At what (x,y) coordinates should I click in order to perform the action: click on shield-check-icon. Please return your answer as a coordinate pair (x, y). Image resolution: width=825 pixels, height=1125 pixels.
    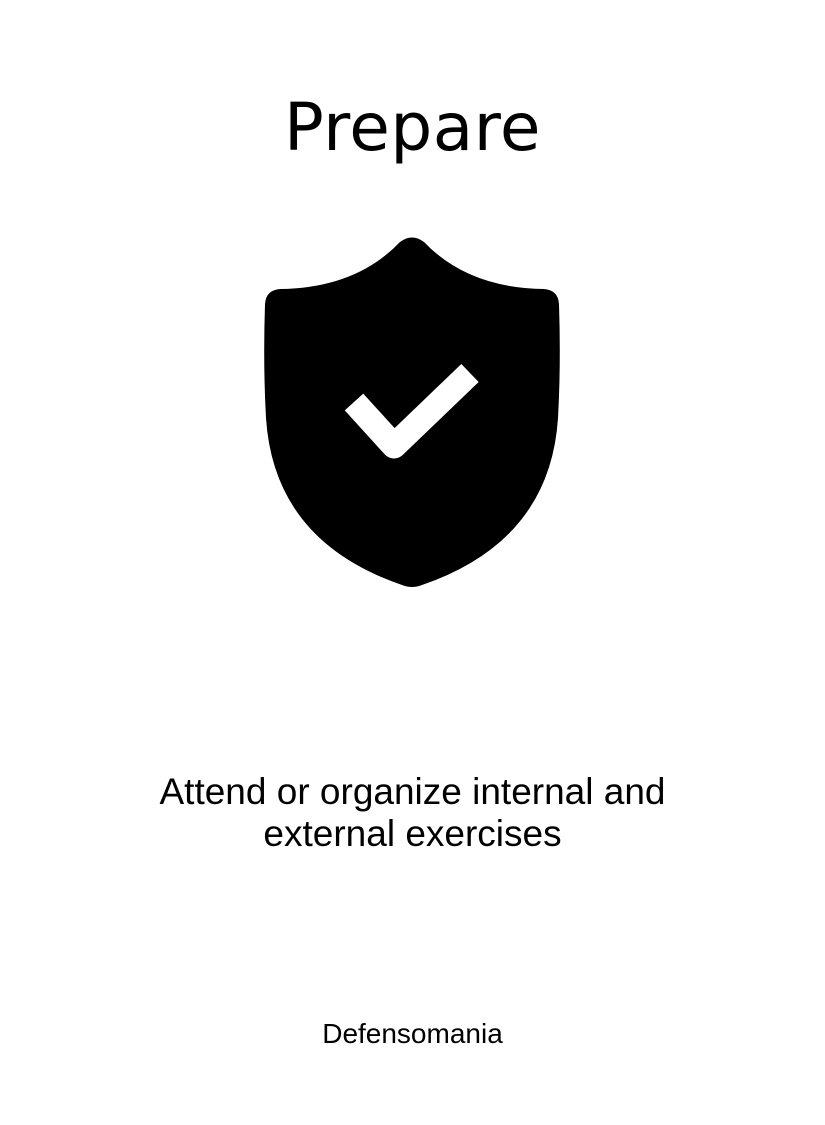
    Looking at the image, I should click on (412, 412).